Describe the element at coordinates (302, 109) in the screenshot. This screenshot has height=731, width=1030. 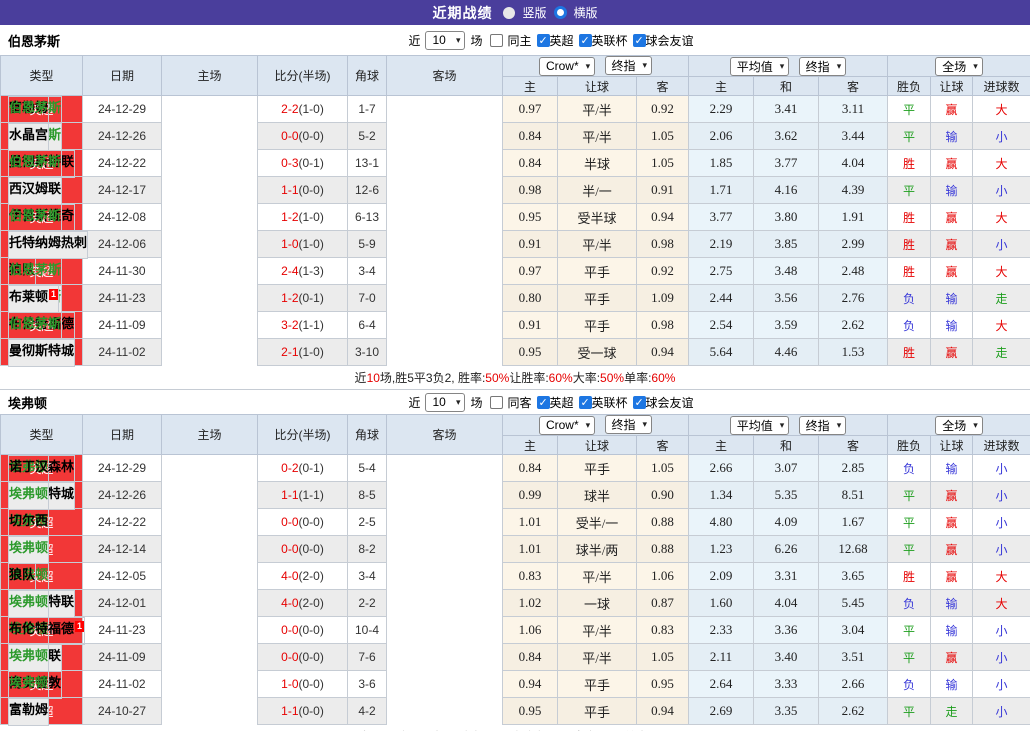
I see `cell-score: 2-2(1-0)` at that location.